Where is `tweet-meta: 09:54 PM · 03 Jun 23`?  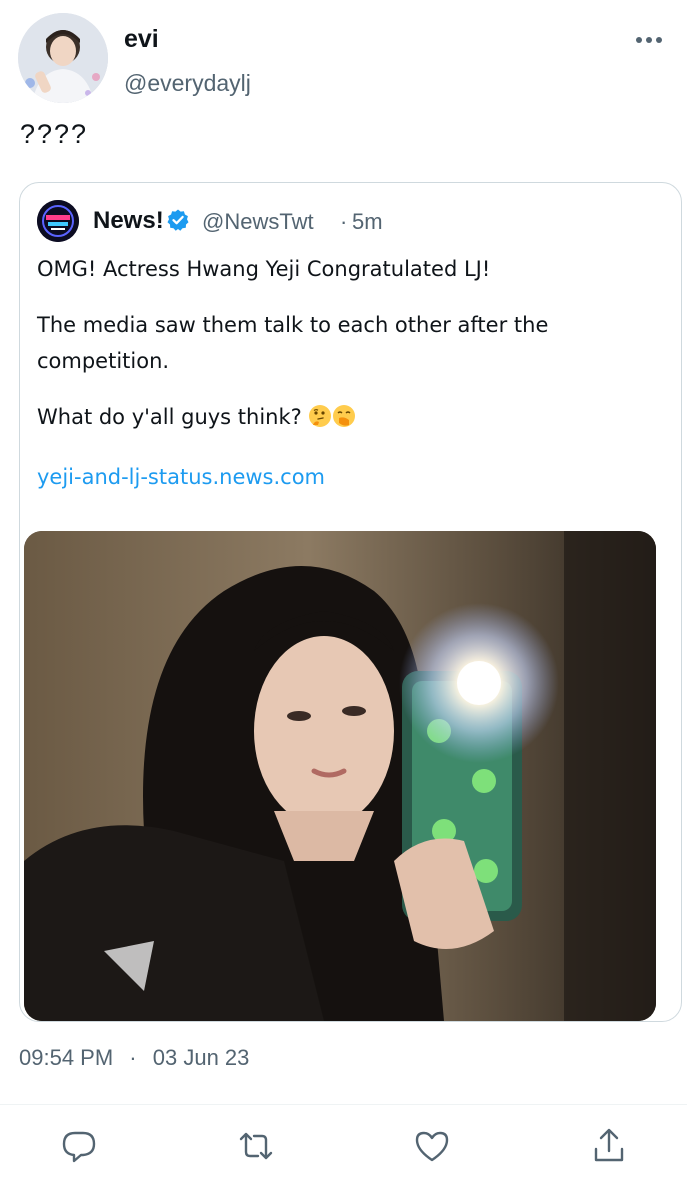 tweet-meta: 09:54 PM · 03 Jun 23 is located at coordinates (134, 1058).